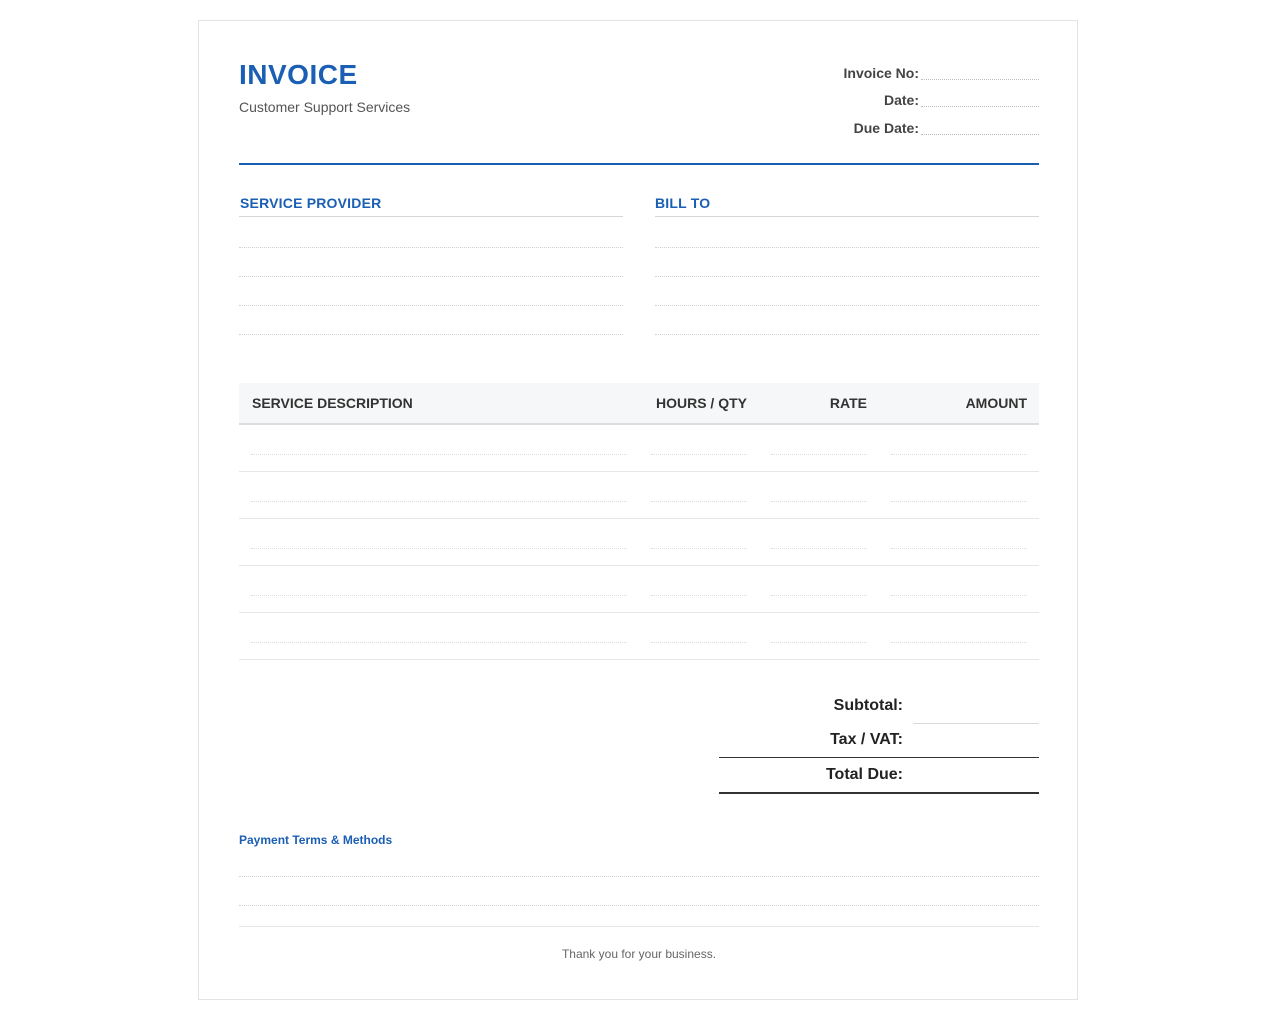 The image size is (1278, 1022). Describe the element at coordinates (683, 203) in the screenshot. I see `bill-to-heading: BILL TO` at that location.